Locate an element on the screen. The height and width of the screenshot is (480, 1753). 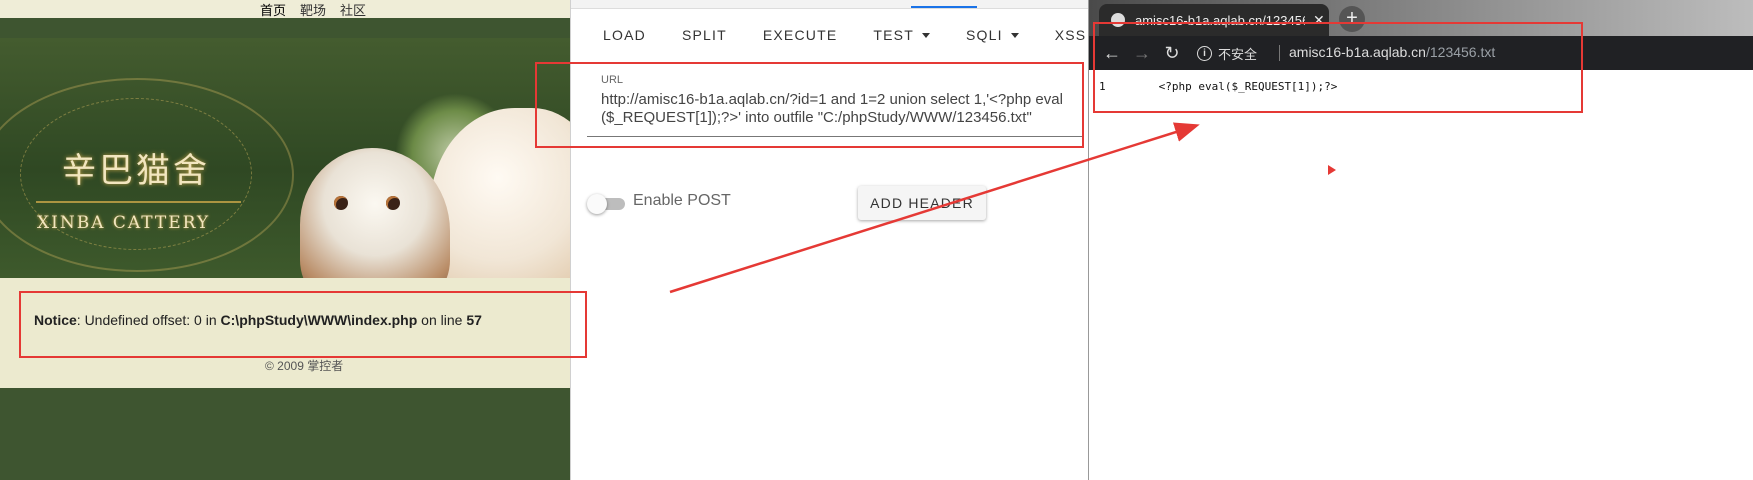
tab-title: amisc16-b1a.aqlab.cn/123456.txt is located at coordinates (1220, 20).